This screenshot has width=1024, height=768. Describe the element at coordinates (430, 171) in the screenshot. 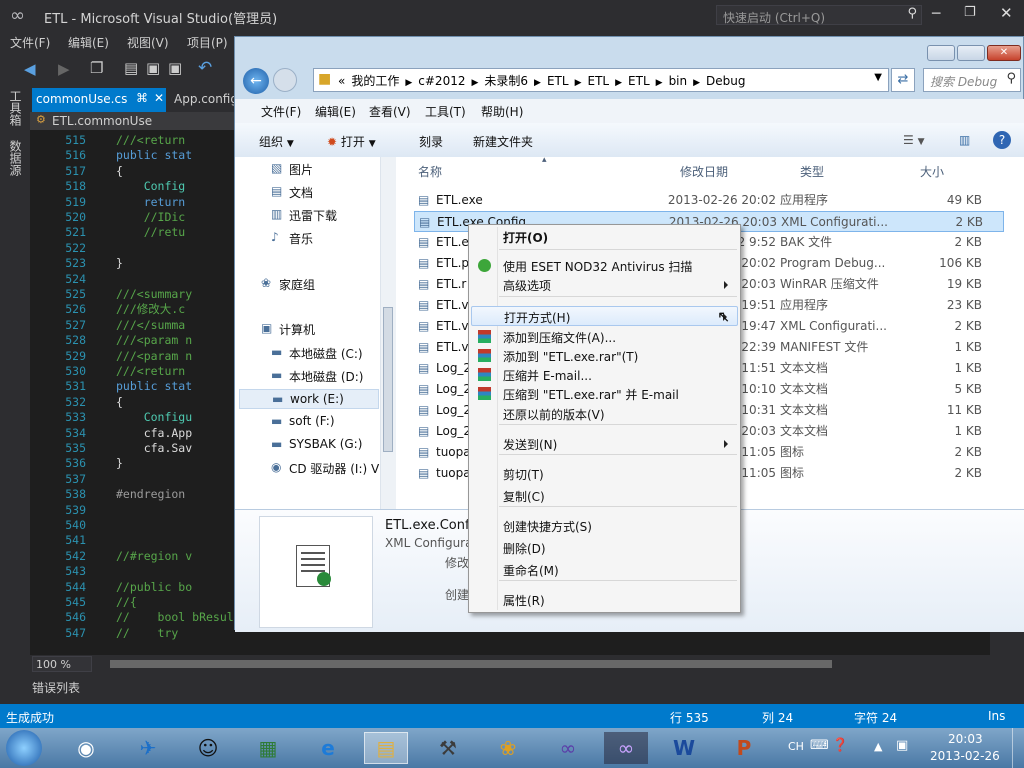

I see `column-name: 名称` at that location.